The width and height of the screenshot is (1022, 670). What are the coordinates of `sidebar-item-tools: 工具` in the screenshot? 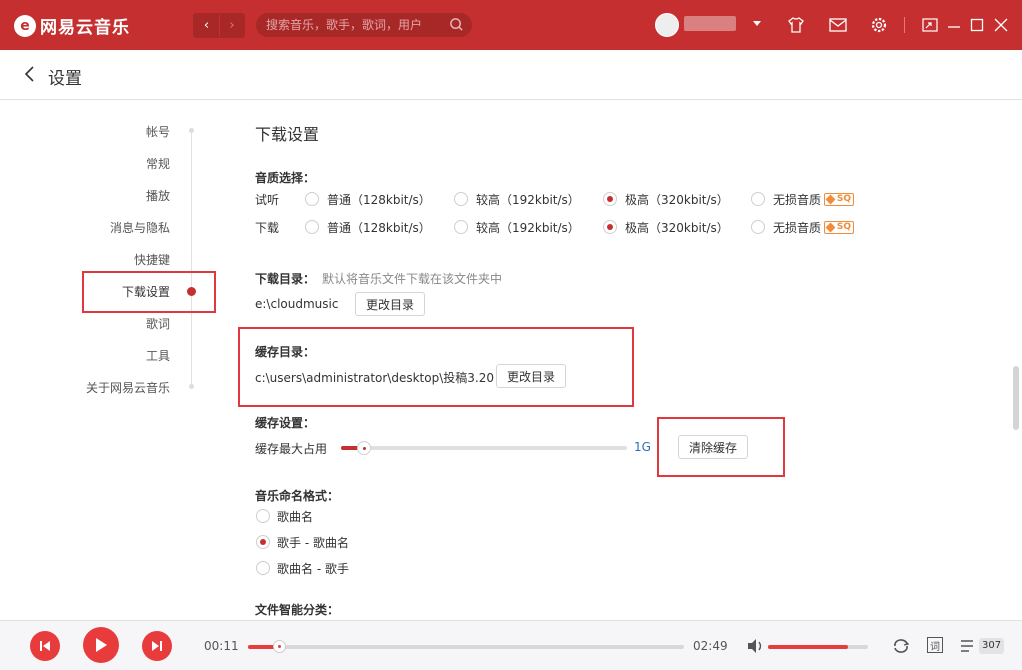 It's located at (158, 355).